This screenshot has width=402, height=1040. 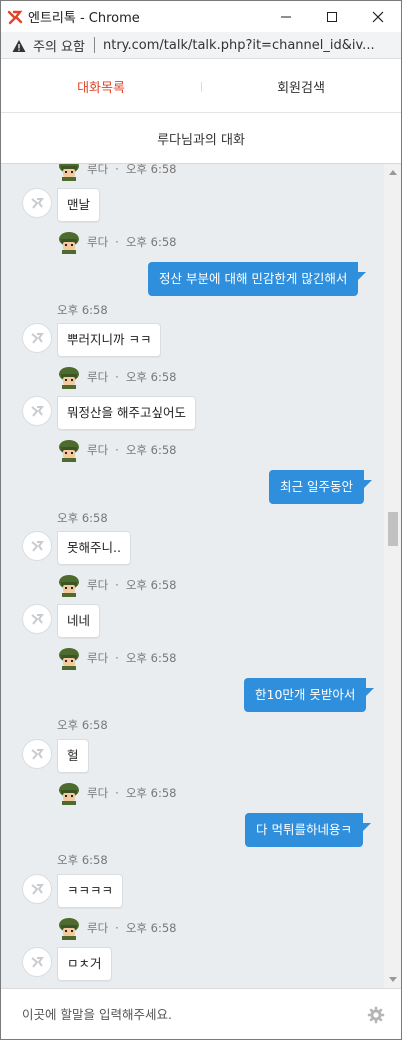 What do you see at coordinates (126, 413) in the screenshot?
I see `incoming-message: 뭐정산을 해주고싶어도` at bounding box center [126, 413].